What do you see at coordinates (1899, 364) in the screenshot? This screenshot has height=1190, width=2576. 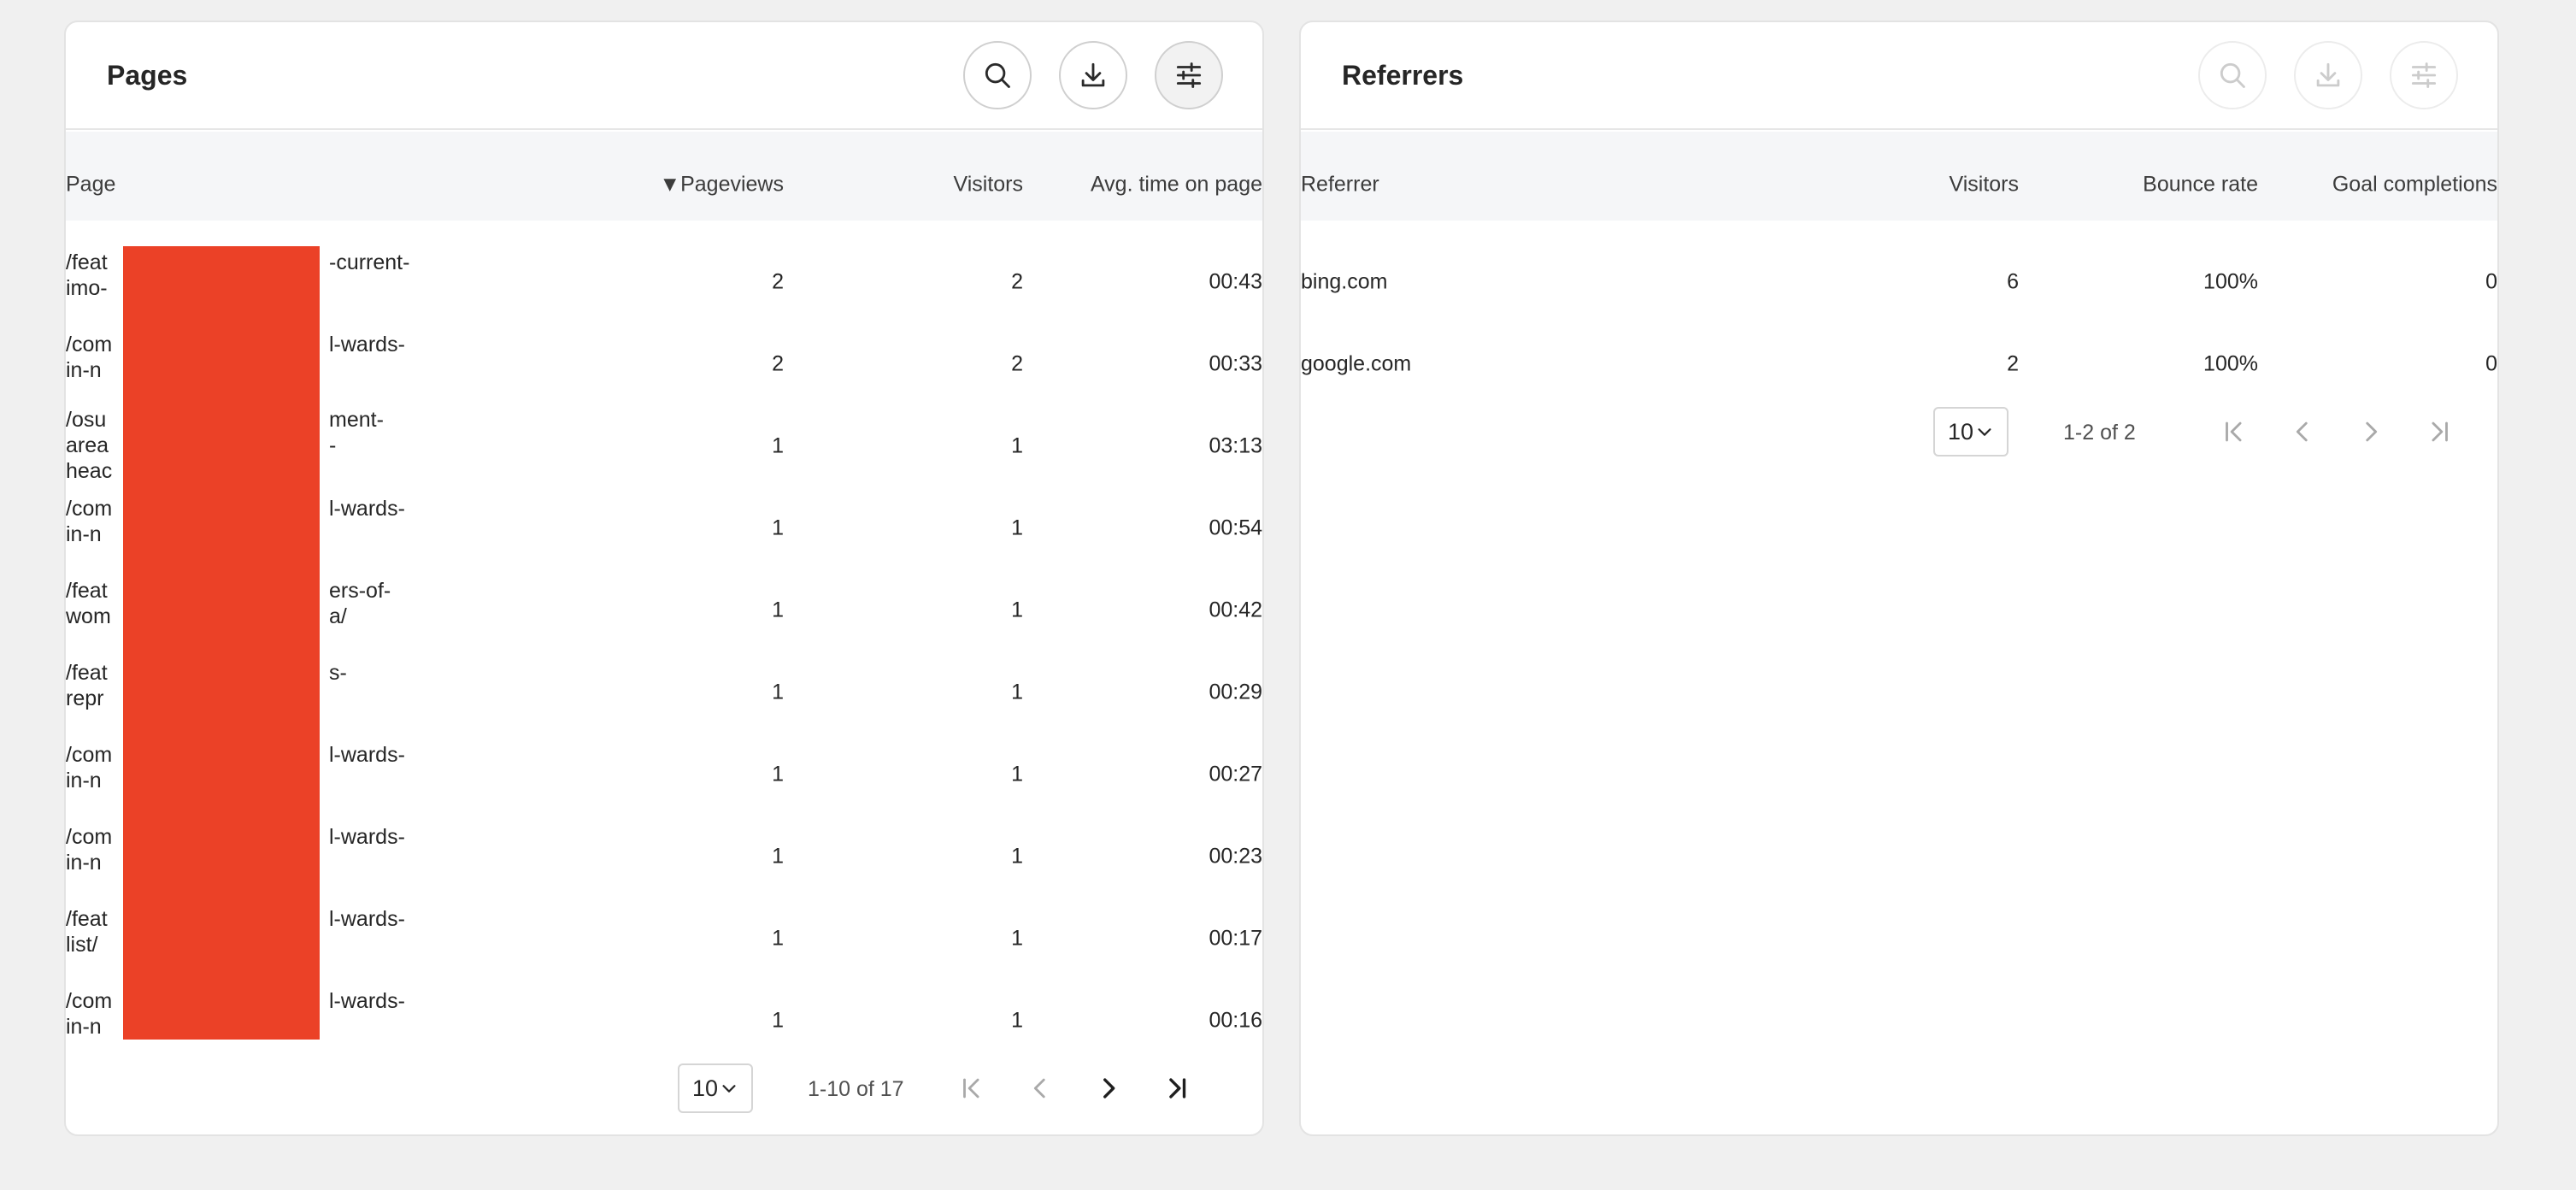 I see `table-row: google.com 2 100% 0` at bounding box center [1899, 364].